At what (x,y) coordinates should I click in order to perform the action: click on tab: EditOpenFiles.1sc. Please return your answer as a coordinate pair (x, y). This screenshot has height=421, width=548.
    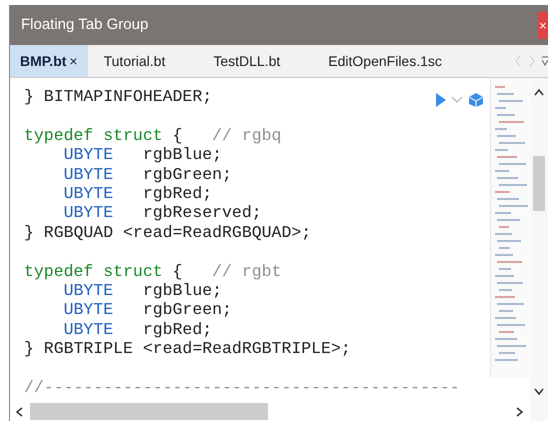
    Looking at the image, I should click on (393, 61).